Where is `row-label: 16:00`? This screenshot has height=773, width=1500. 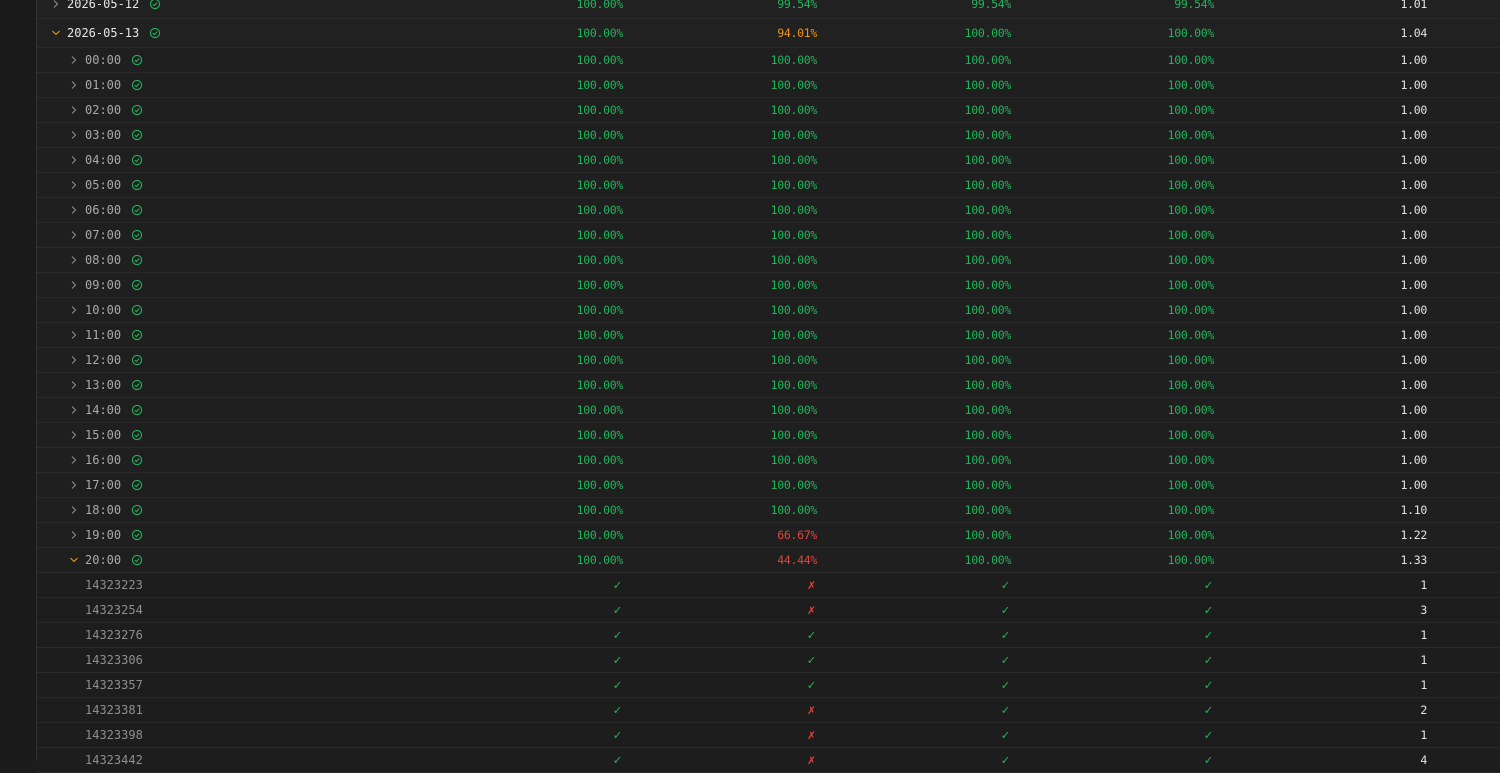
row-label: 16:00 is located at coordinates (105, 460).